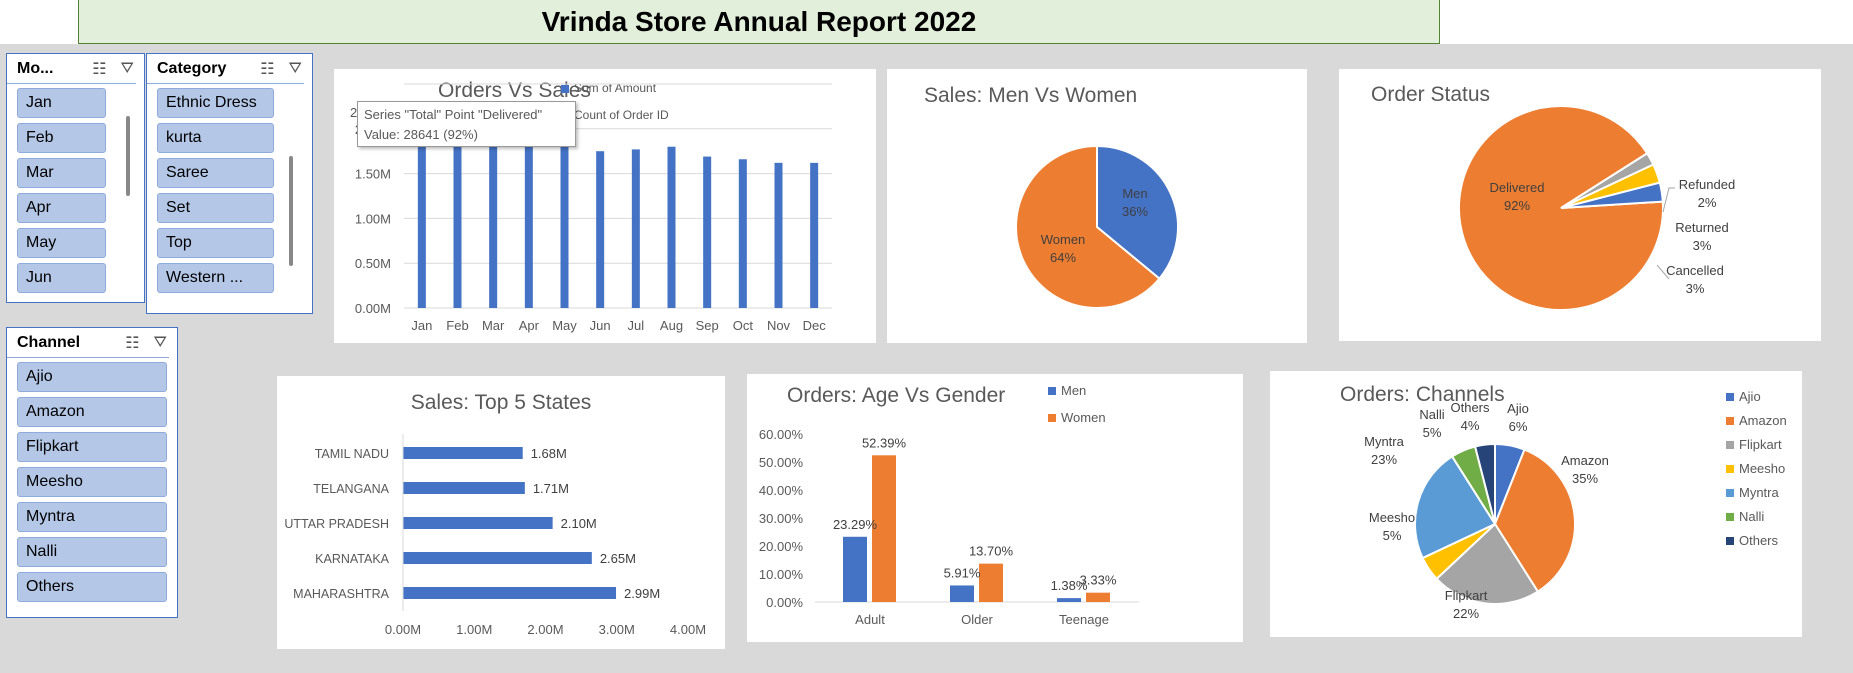  Describe the element at coordinates (215, 243) in the screenshot. I see `category-slicer-item: Top` at that location.